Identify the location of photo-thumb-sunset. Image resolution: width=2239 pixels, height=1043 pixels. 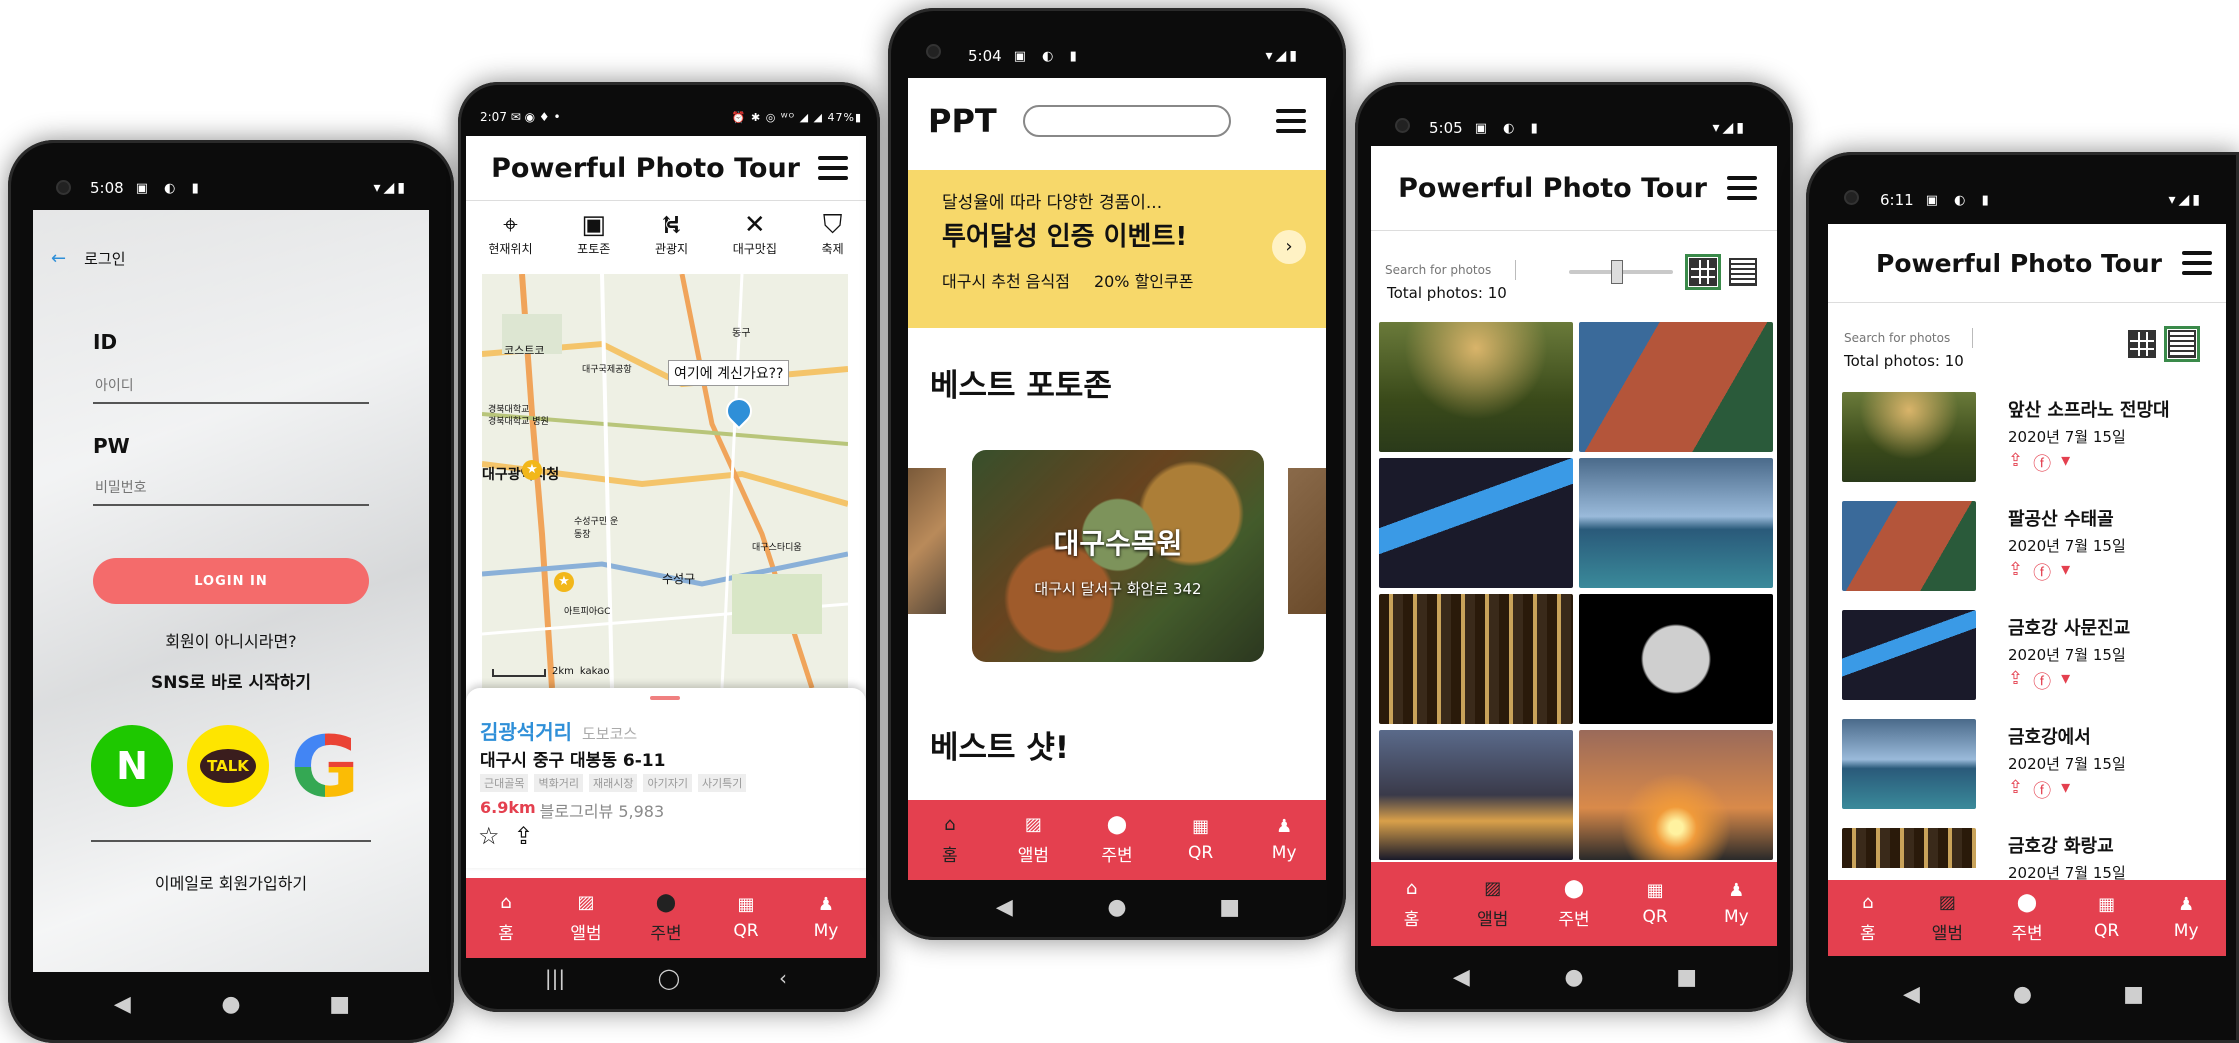
(1676, 795).